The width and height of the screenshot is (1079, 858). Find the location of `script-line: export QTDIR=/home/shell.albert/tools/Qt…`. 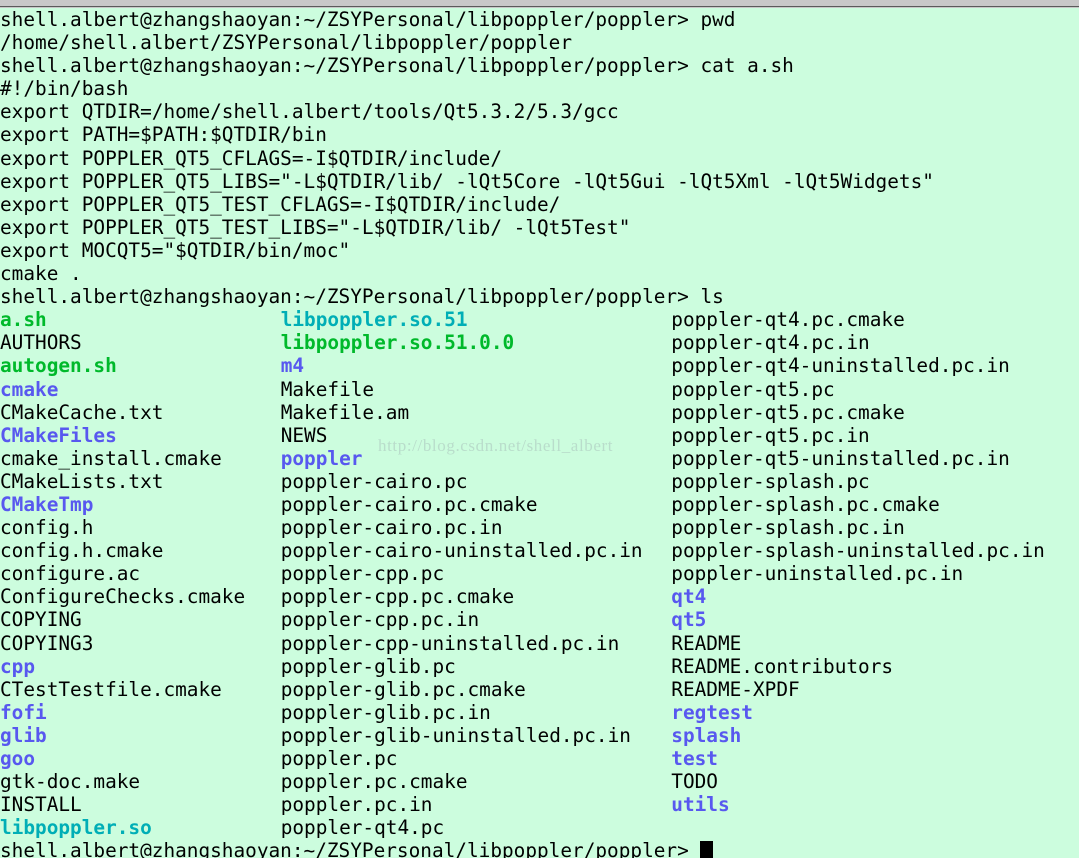

script-line: export QTDIR=/home/shell.albert/tools/Qt… is located at coordinates (309, 112).